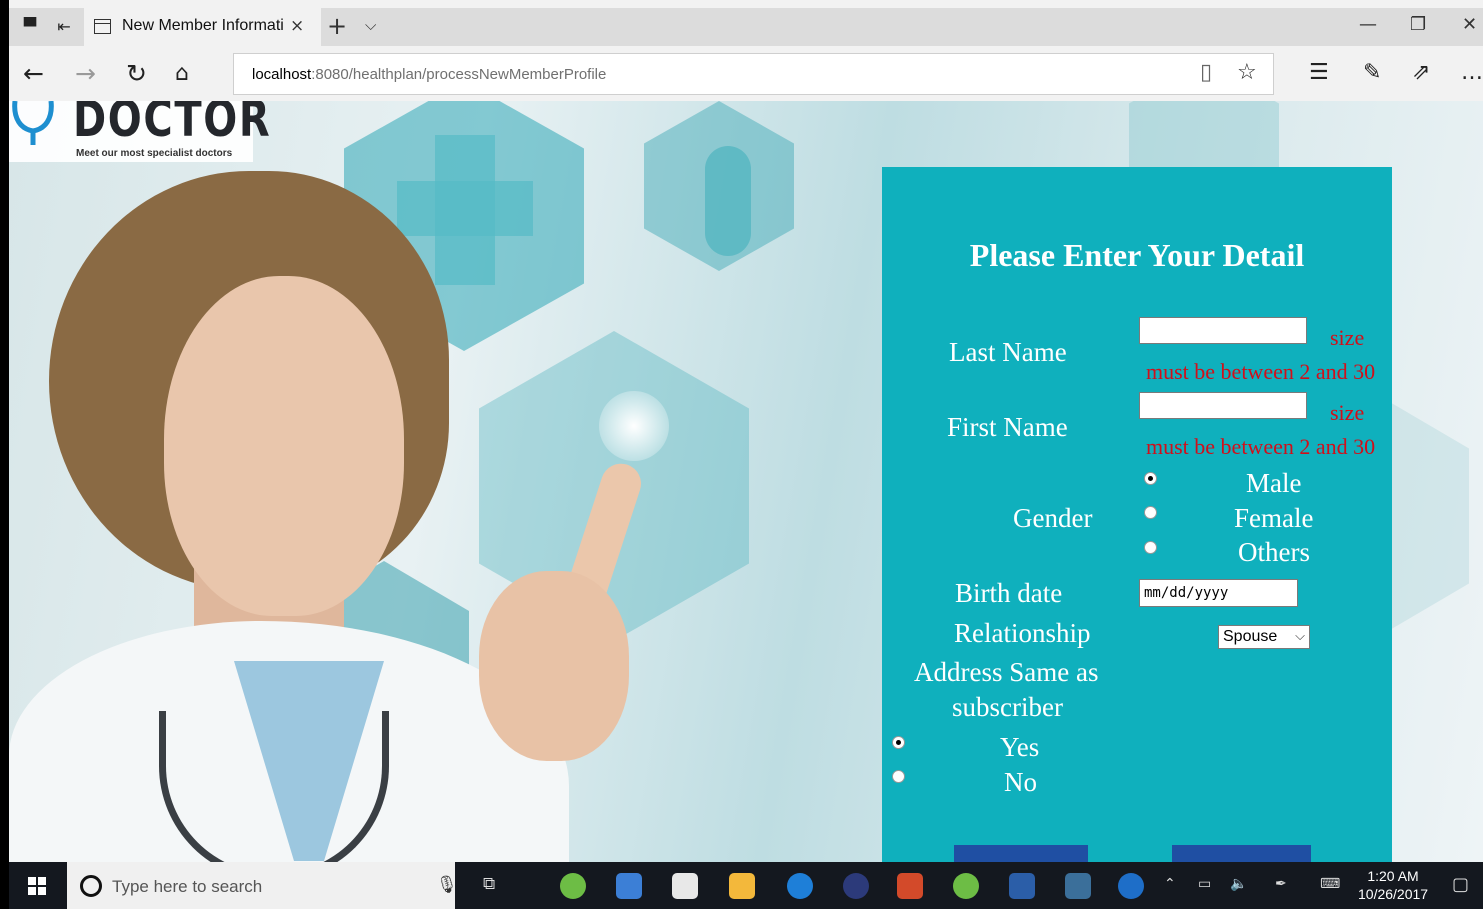  Describe the element at coordinates (1241, 853) in the screenshot. I see `reset-button` at that location.